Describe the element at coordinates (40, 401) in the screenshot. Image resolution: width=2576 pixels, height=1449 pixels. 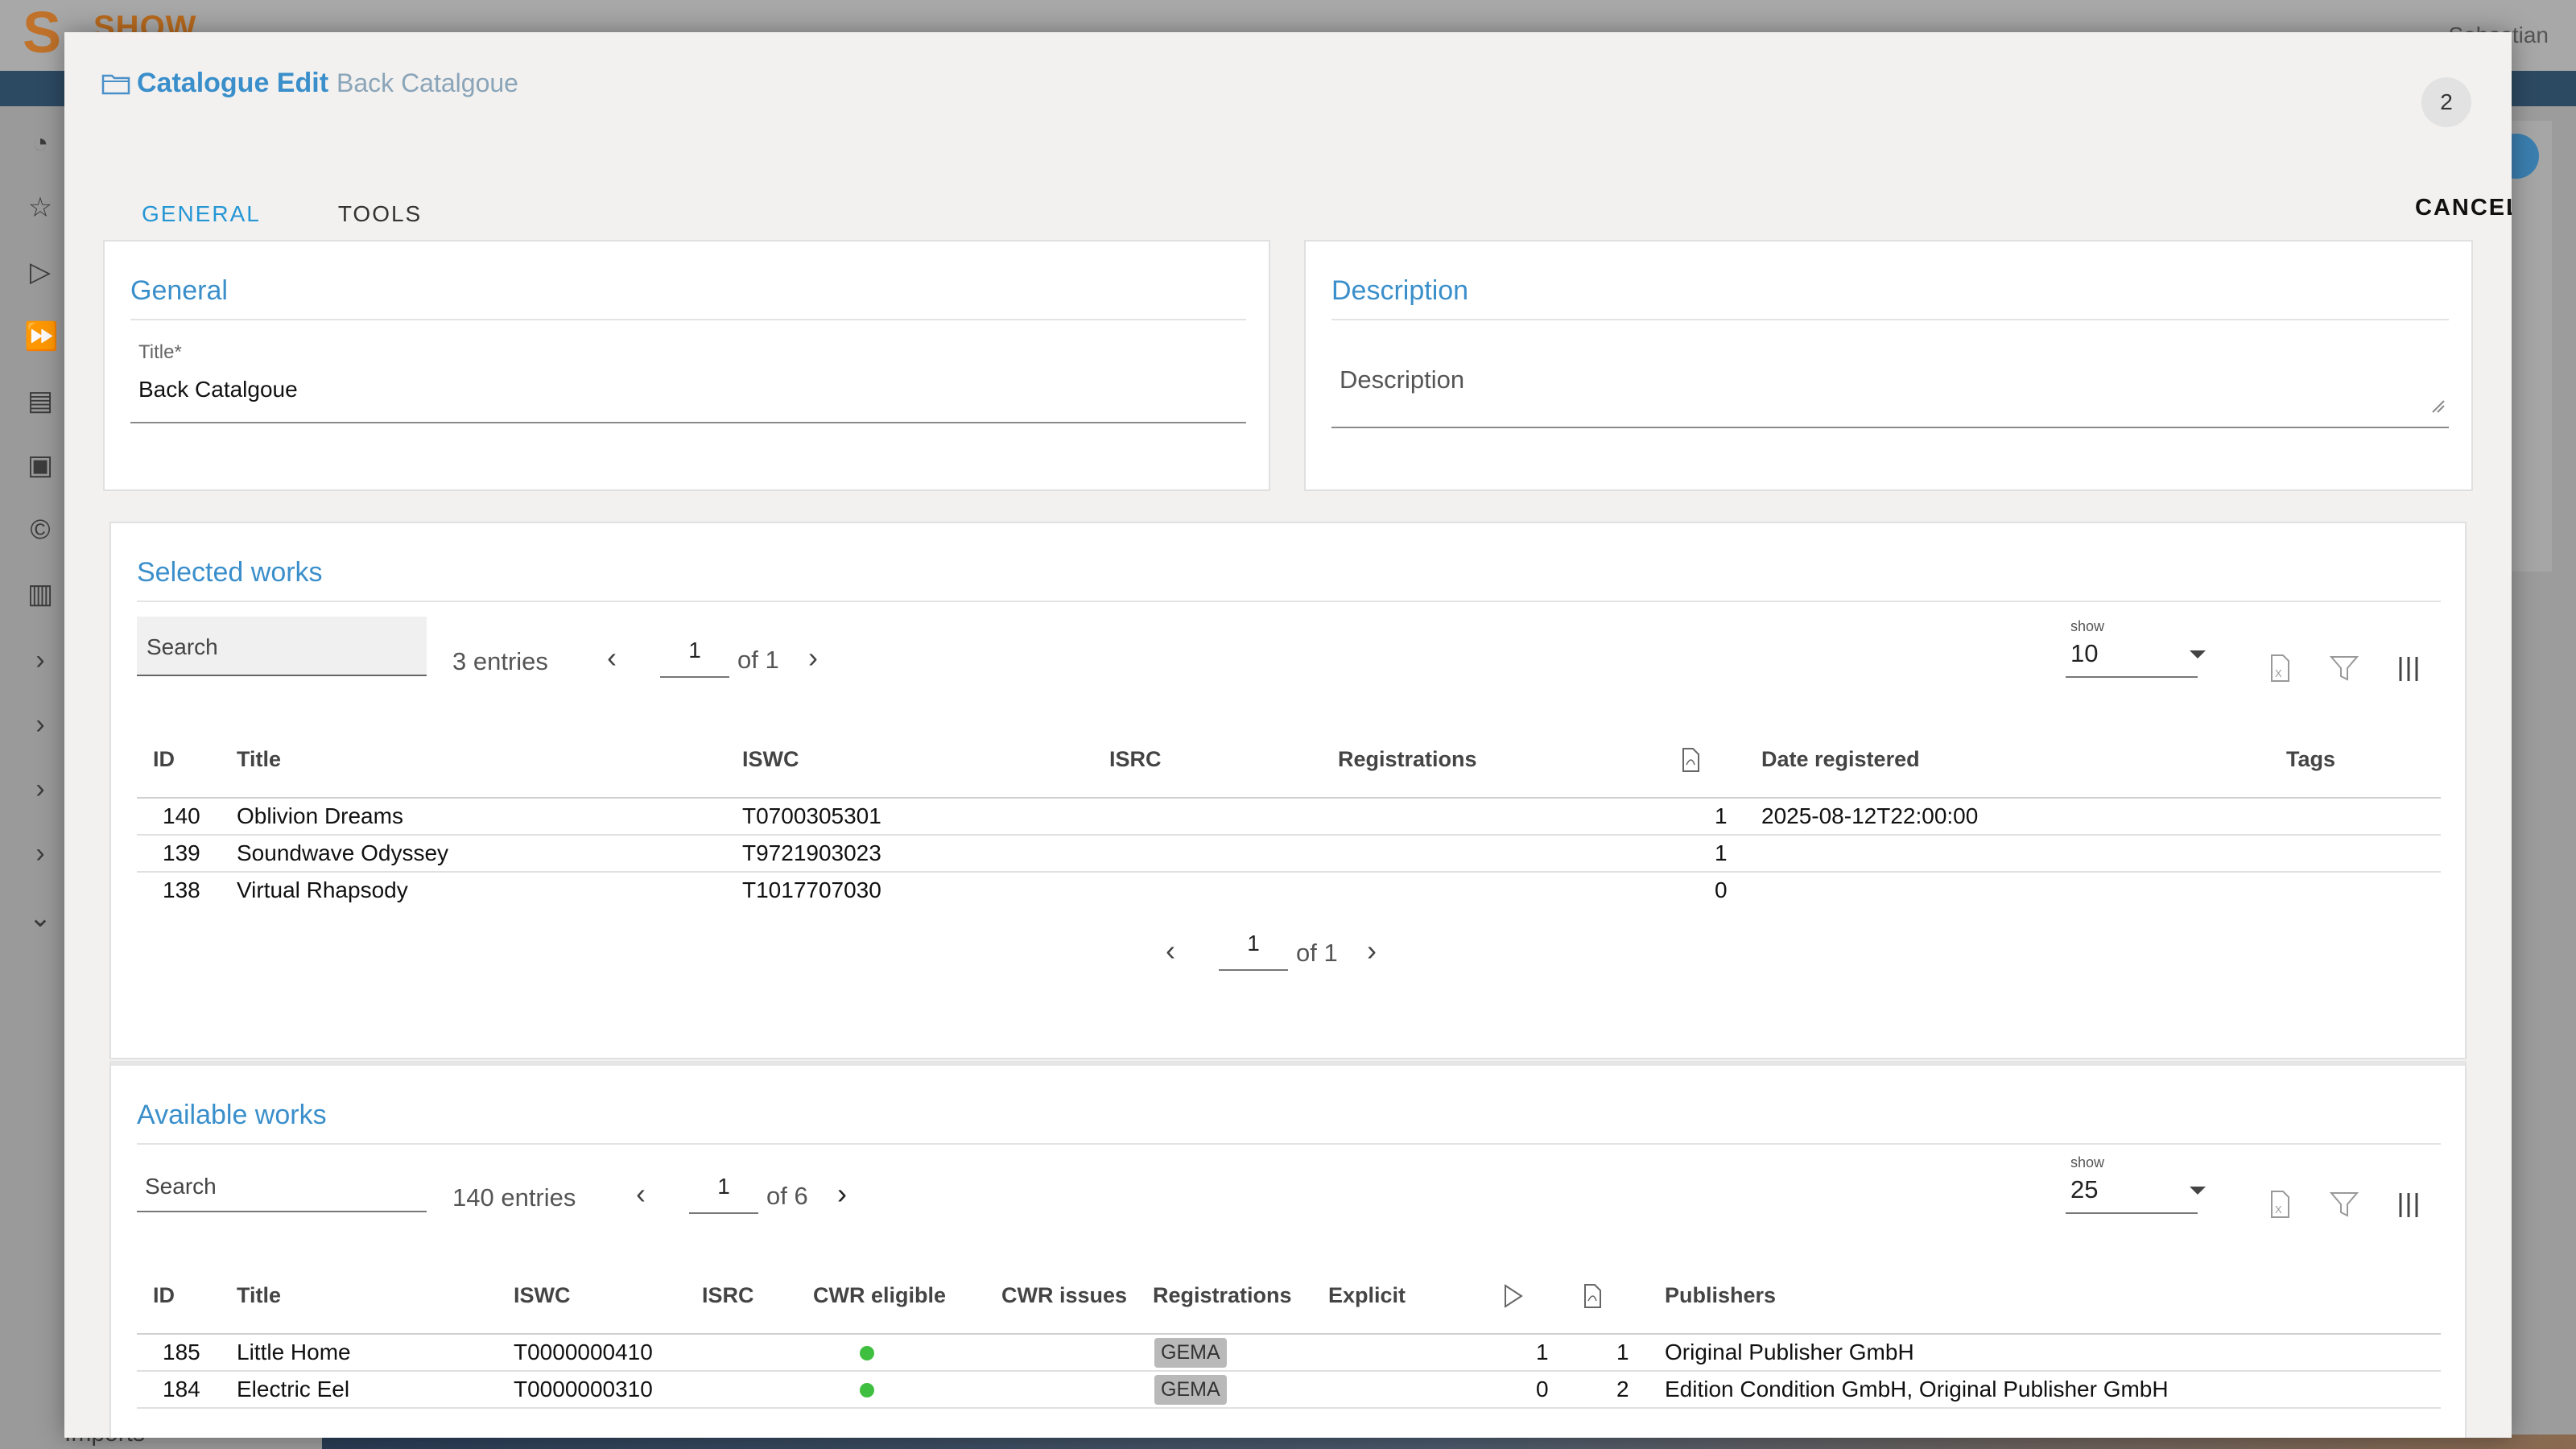
I see `pdf-icon: ▤` at that location.